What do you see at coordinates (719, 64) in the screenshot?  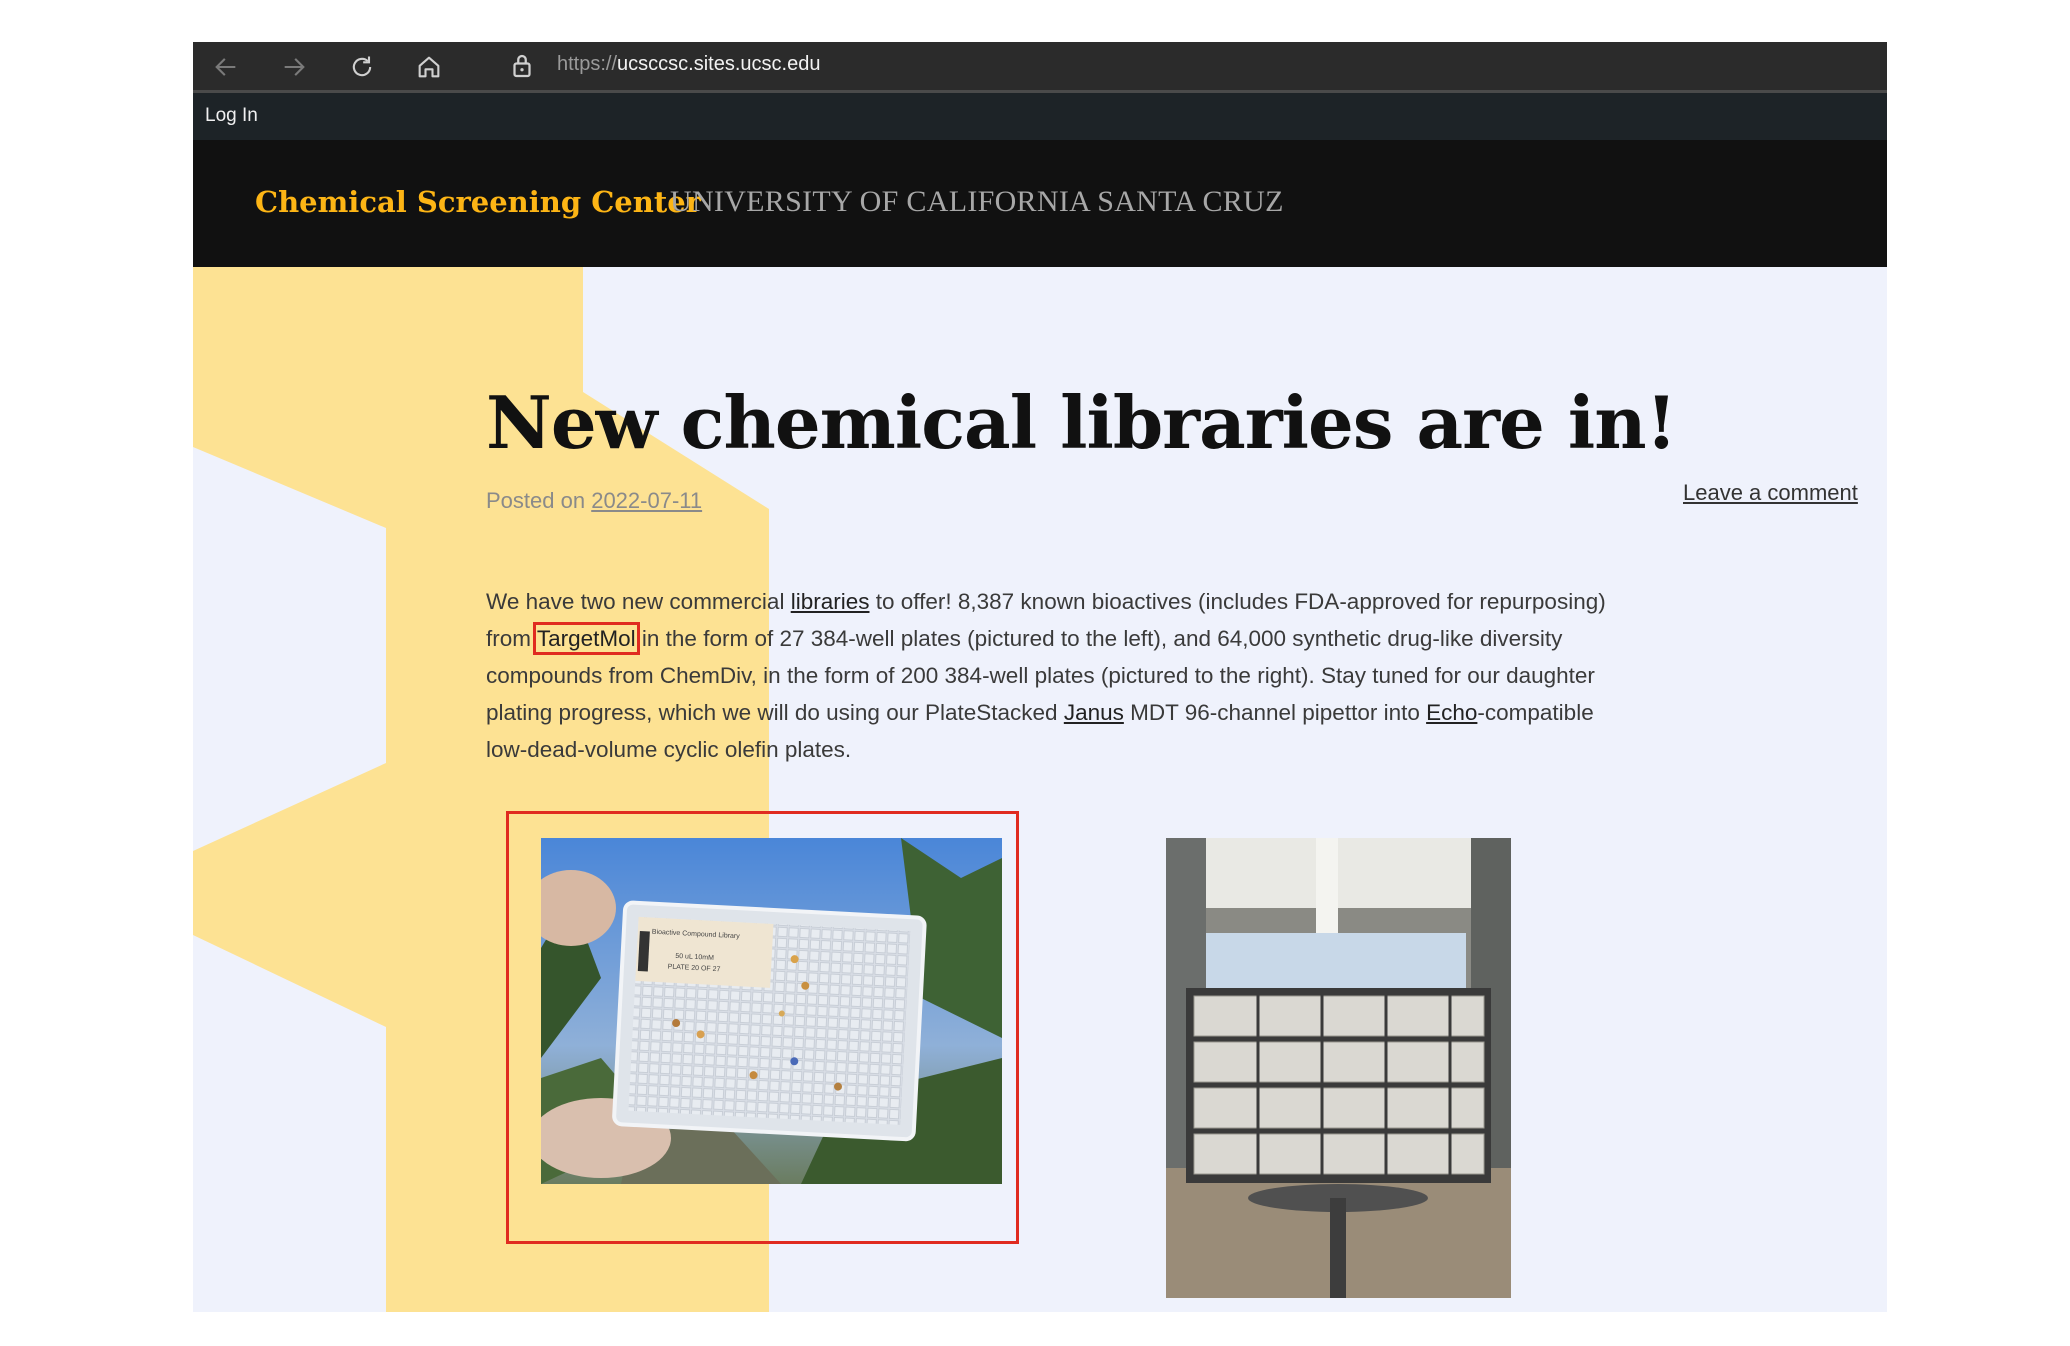 I see `url-host: ucsccsc.sites.ucsc.edu` at bounding box center [719, 64].